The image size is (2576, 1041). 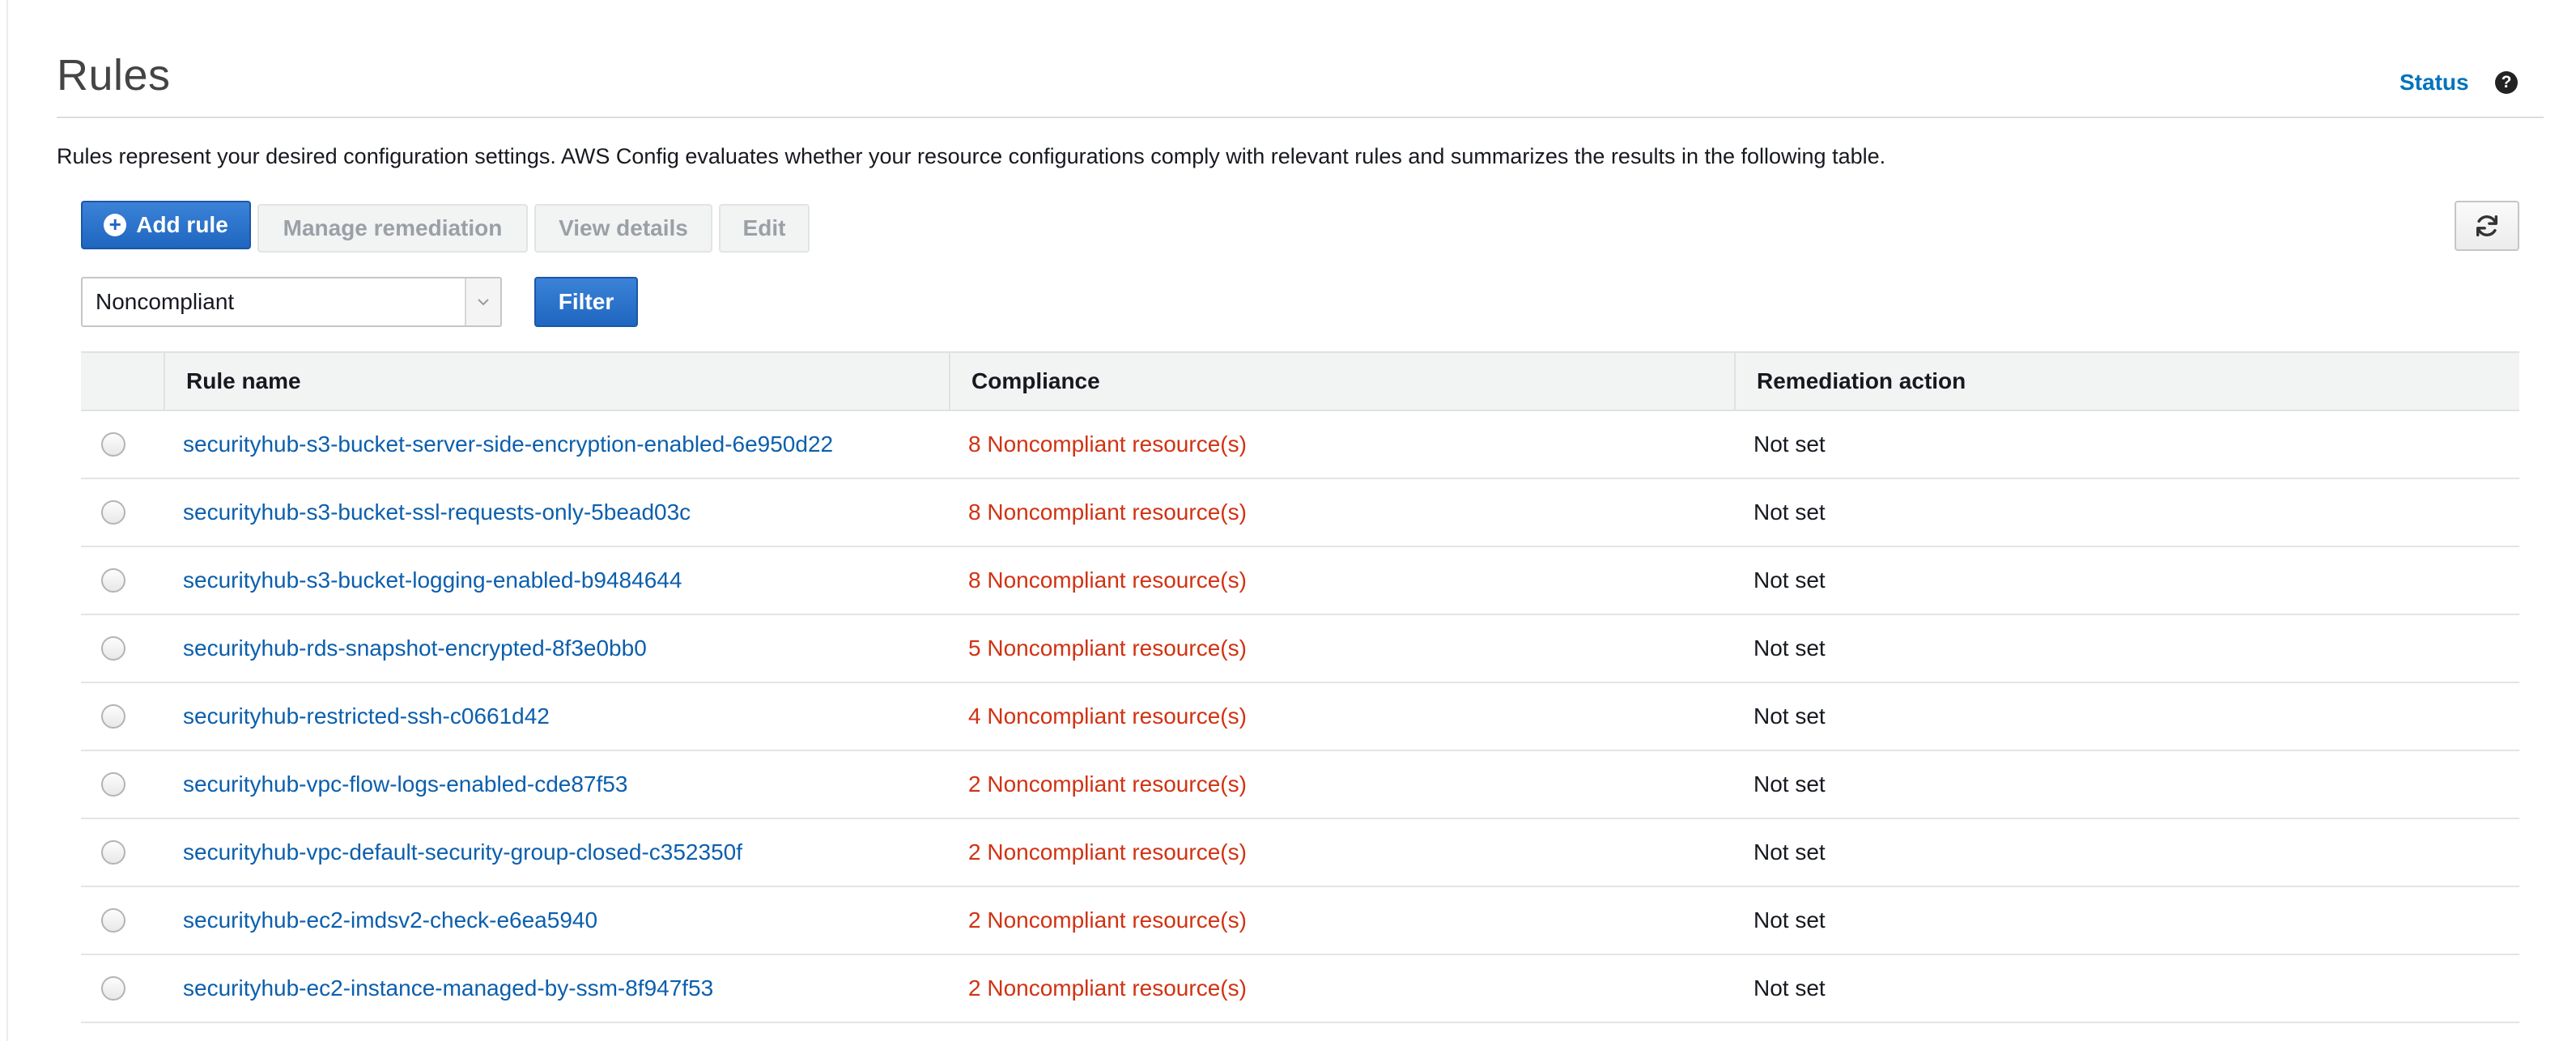 What do you see at coordinates (1341, 381) in the screenshot?
I see `column-header-compliance: Compliance` at bounding box center [1341, 381].